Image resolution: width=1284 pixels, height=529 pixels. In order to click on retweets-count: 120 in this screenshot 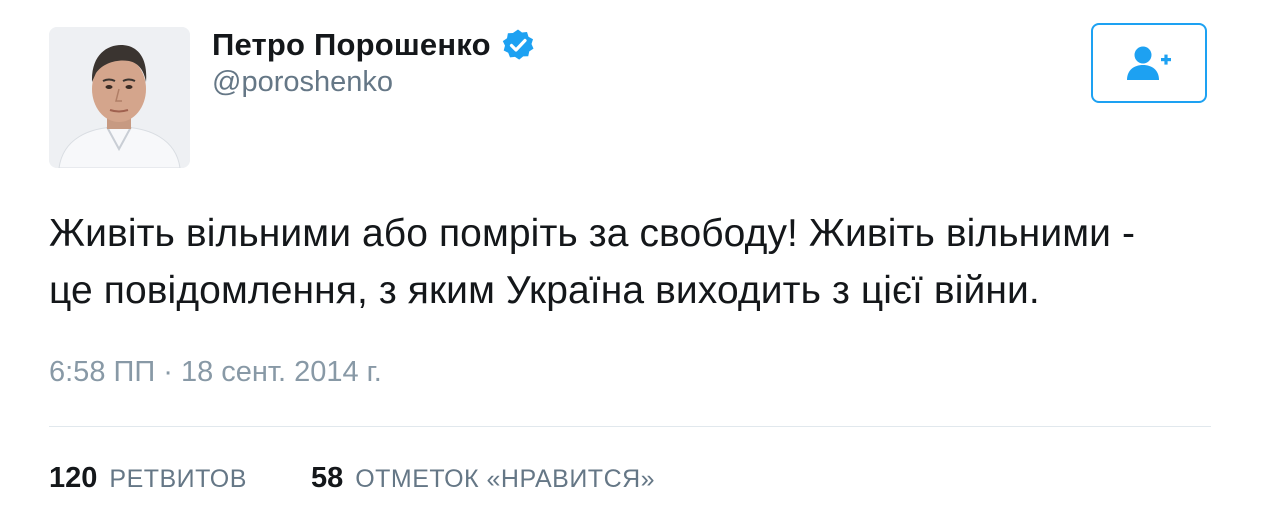, I will do `click(73, 478)`.